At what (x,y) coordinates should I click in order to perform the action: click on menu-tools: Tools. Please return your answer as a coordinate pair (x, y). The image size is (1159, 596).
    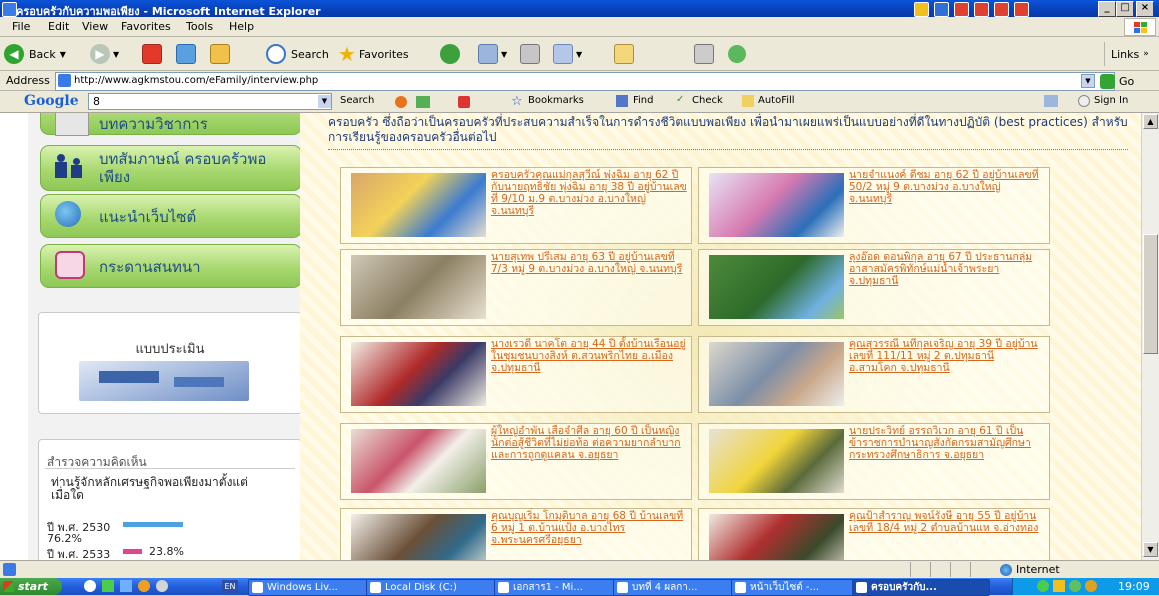
    Looking at the image, I should click on (199, 26).